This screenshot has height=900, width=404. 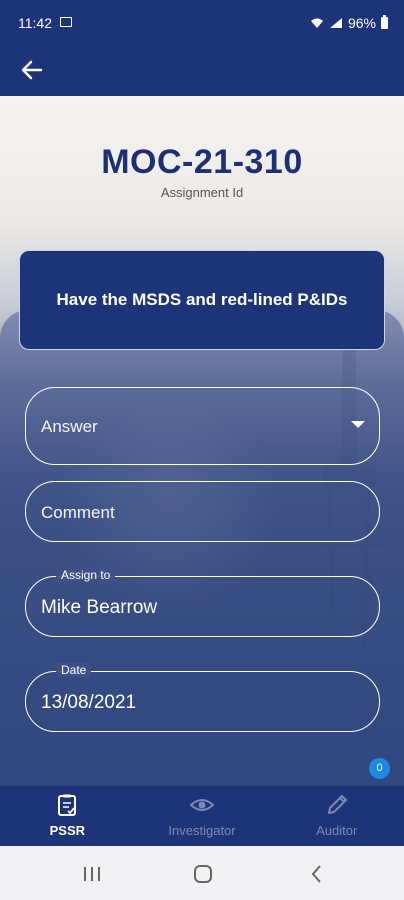 What do you see at coordinates (202, 511) in the screenshot?
I see `comment-field: Comment` at bounding box center [202, 511].